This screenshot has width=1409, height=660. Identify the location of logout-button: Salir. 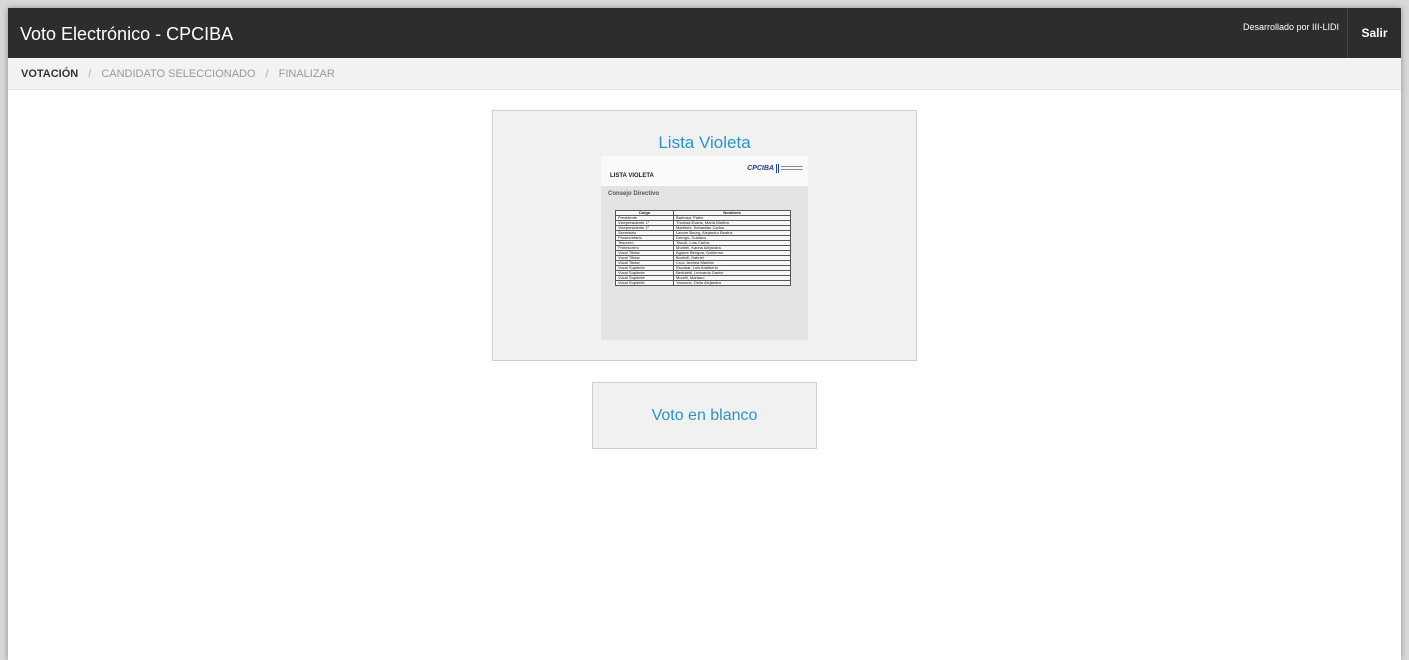
(1374, 33).